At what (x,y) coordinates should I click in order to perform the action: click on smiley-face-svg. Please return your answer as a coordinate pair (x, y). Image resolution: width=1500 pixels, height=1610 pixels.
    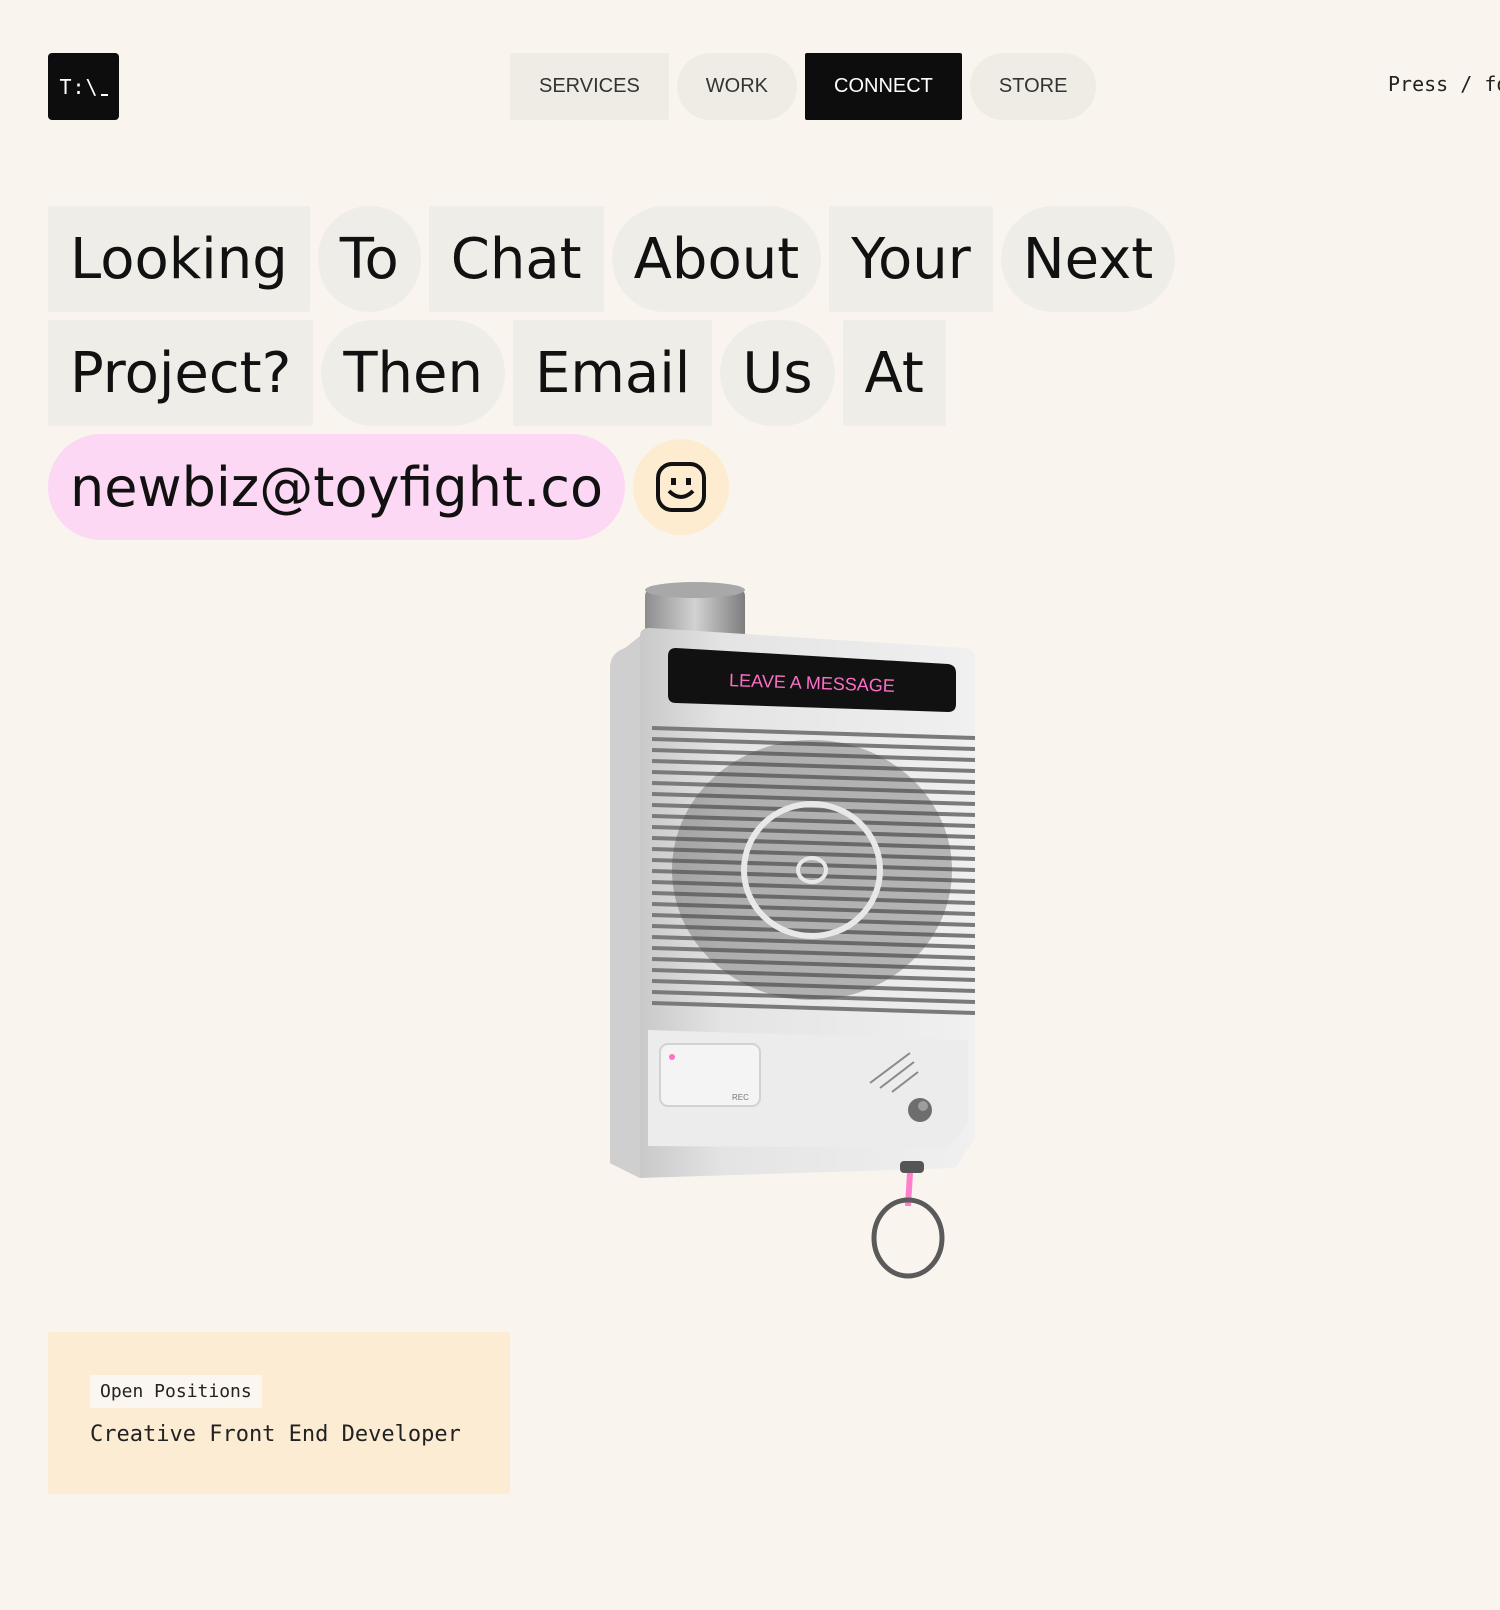
    Looking at the image, I should click on (681, 487).